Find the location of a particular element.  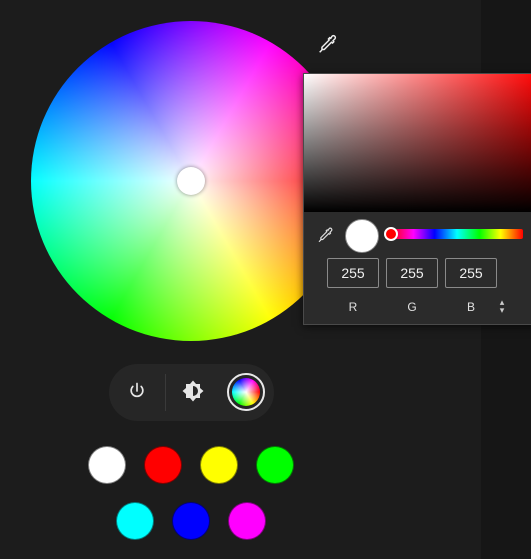

brightness-icon is located at coordinates (193, 393).